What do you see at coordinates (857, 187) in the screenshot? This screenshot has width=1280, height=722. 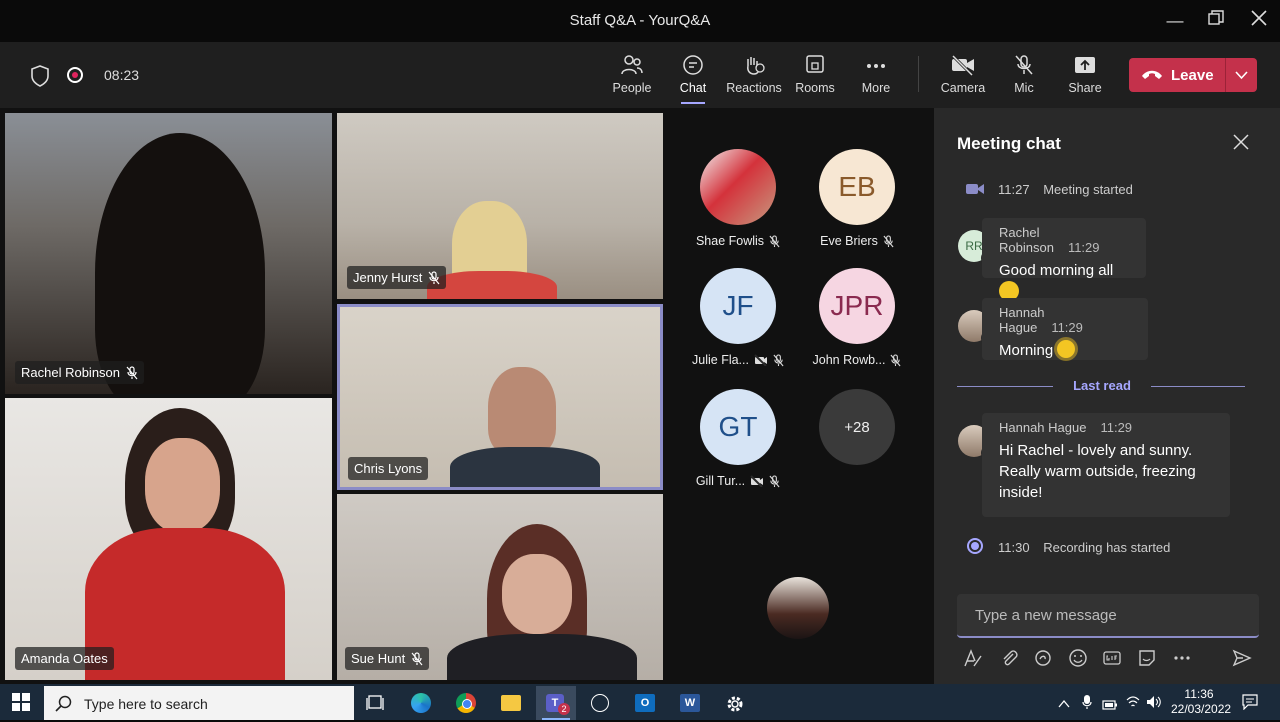 I see `avatar: EB` at bounding box center [857, 187].